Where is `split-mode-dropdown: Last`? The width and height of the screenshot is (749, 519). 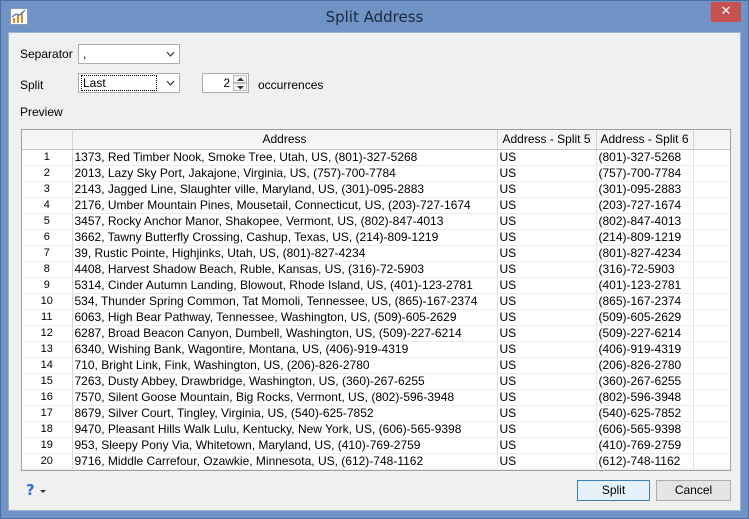 split-mode-dropdown: Last is located at coordinates (129, 83).